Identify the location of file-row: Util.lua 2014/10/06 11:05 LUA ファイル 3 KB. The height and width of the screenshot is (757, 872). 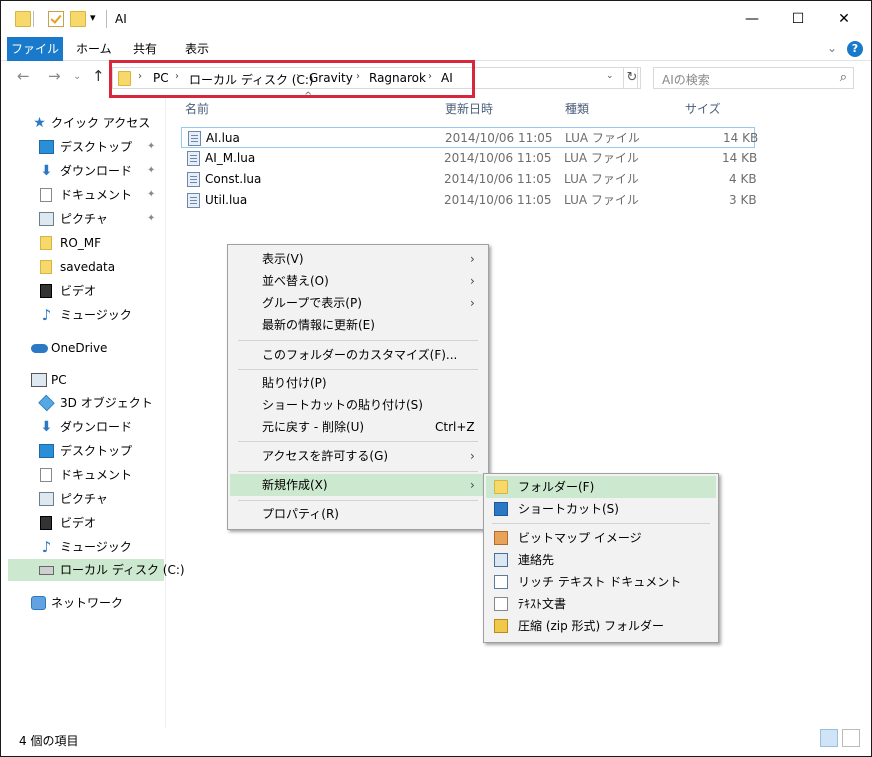
(469, 200).